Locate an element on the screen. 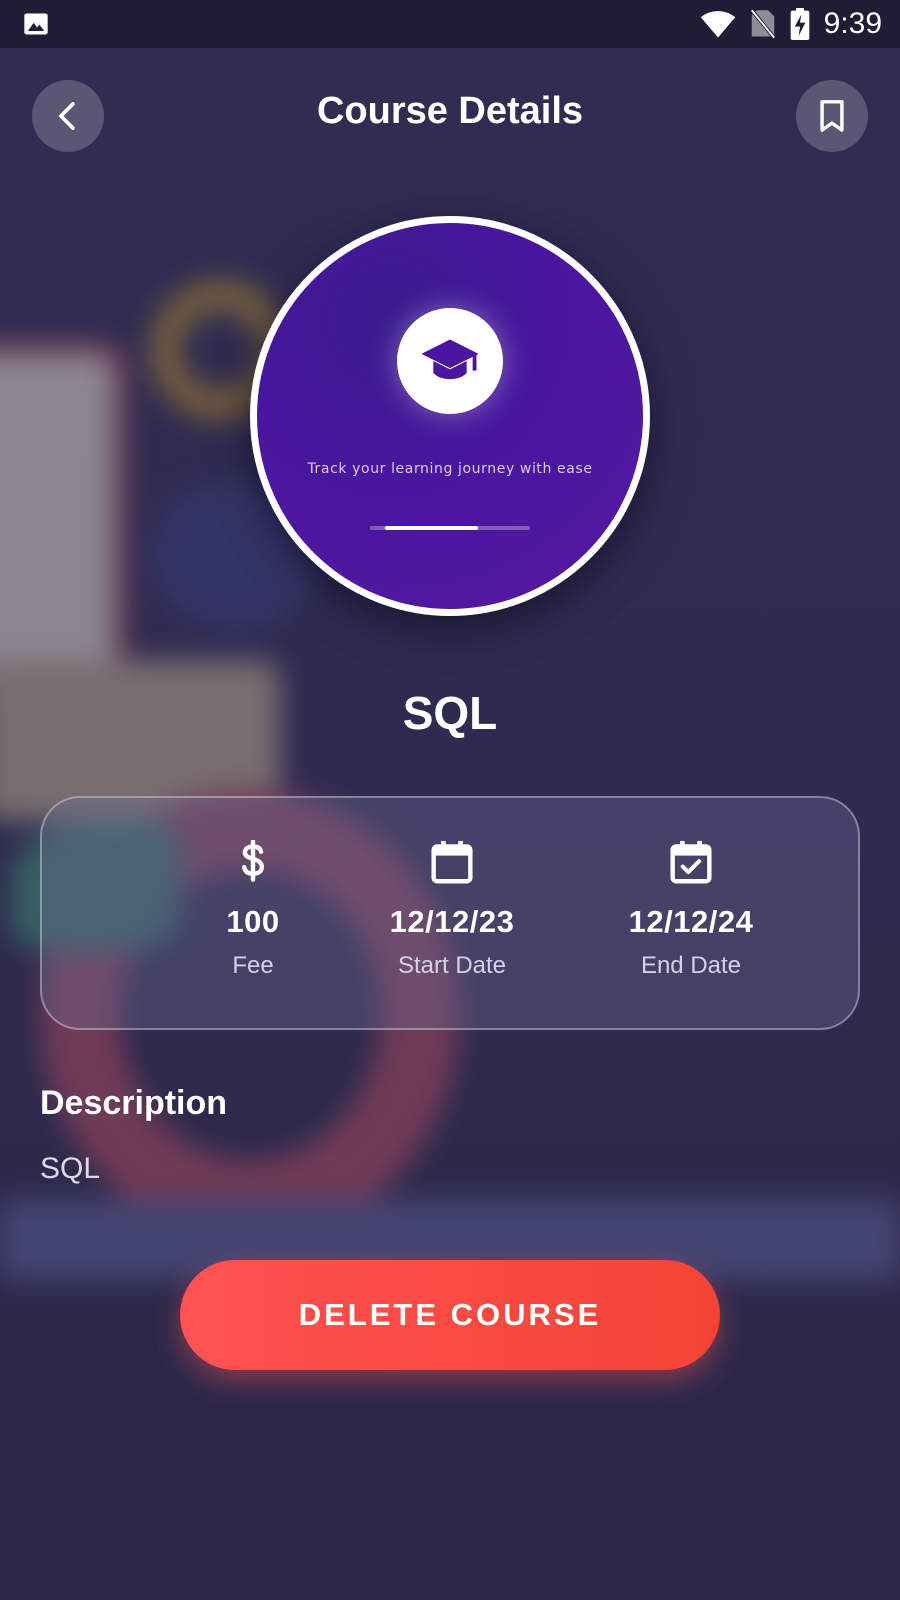 The width and height of the screenshot is (900, 1600). hero-badge is located at coordinates (450, 361).